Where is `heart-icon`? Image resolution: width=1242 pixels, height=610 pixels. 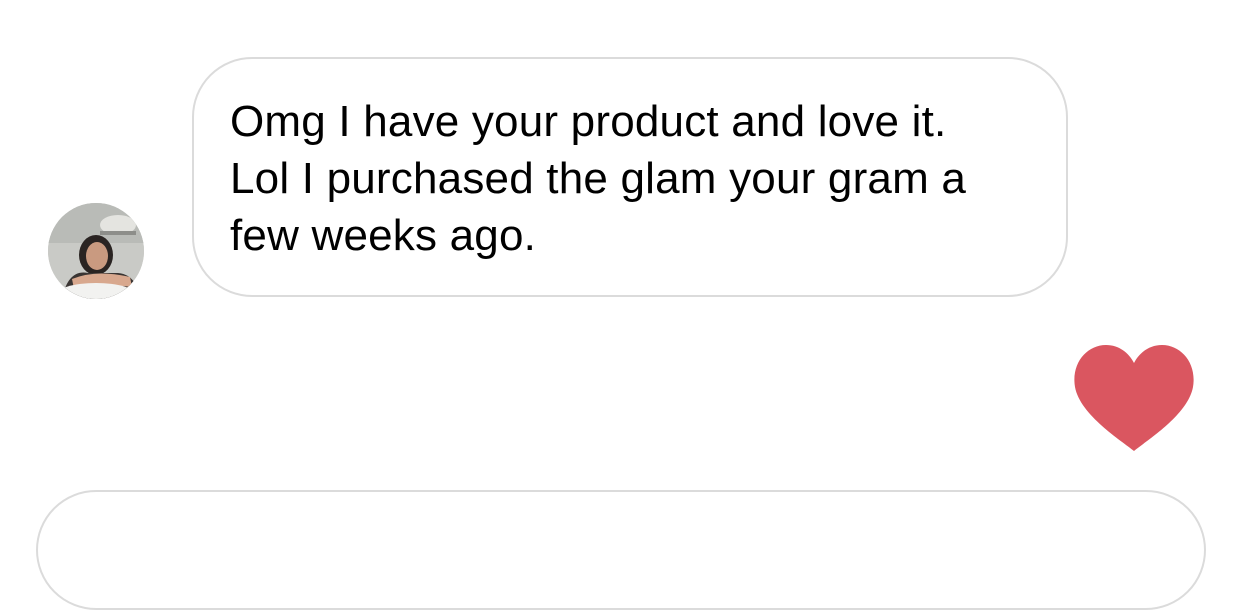 heart-icon is located at coordinates (1134, 398).